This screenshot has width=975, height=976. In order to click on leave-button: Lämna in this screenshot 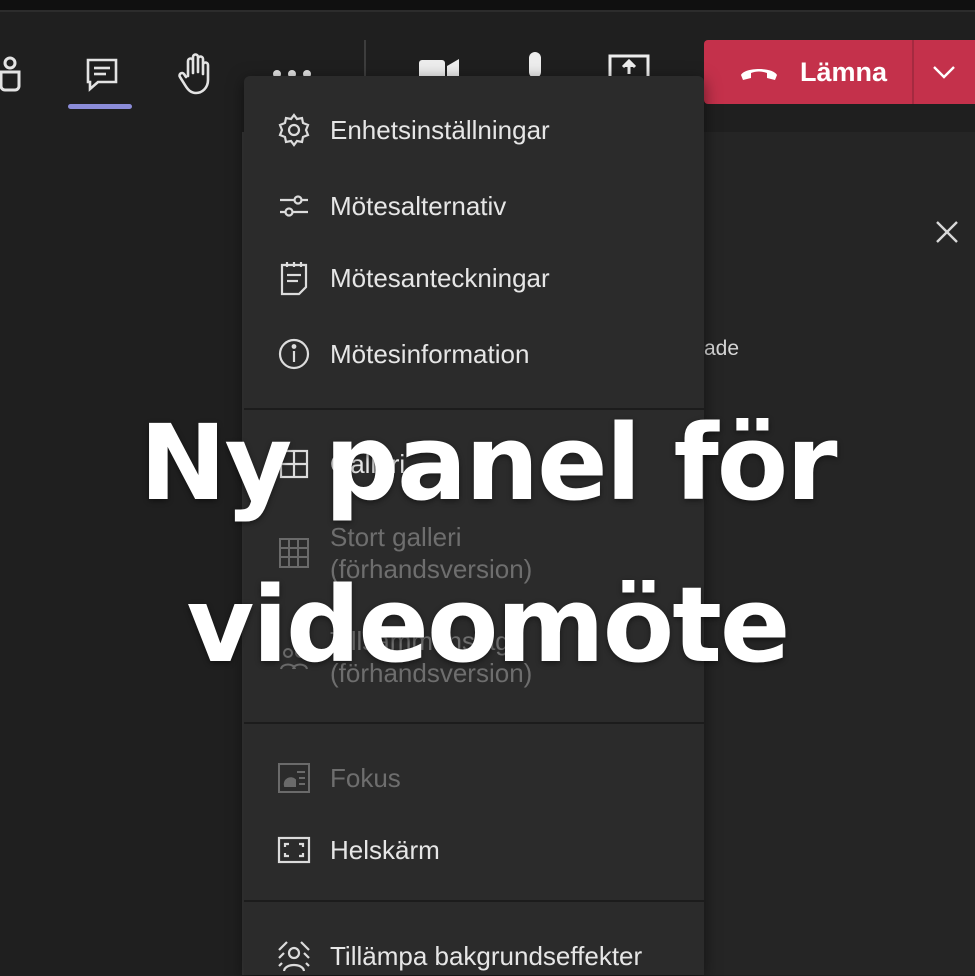, I will do `click(808, 72)`.